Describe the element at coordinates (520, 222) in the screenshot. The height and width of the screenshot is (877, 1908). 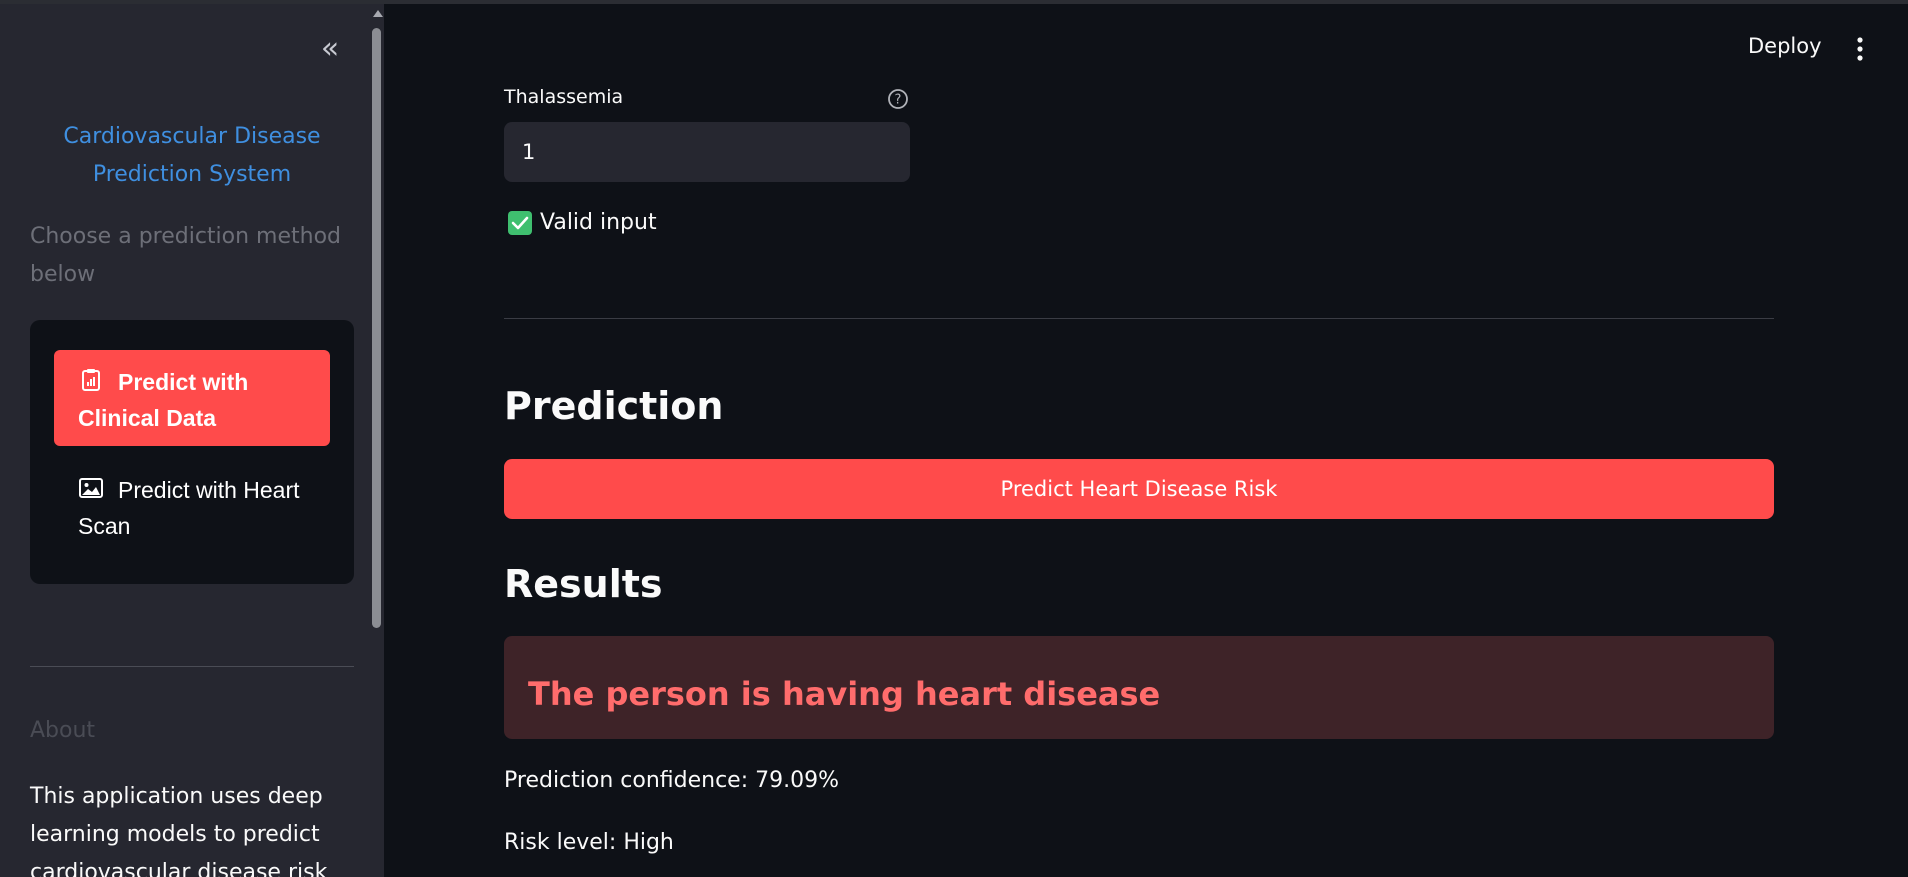
I see `check-mark-icon` at that location.